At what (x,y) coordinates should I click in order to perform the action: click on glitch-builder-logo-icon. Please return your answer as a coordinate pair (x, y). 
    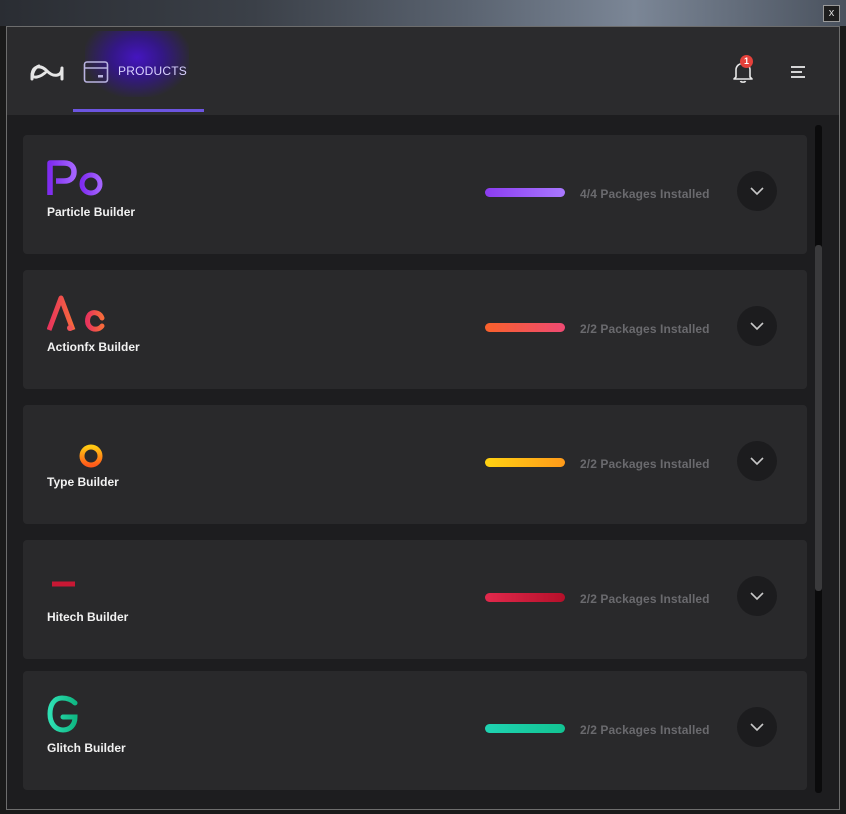
    Looking at the image, I should click on (73, 714).